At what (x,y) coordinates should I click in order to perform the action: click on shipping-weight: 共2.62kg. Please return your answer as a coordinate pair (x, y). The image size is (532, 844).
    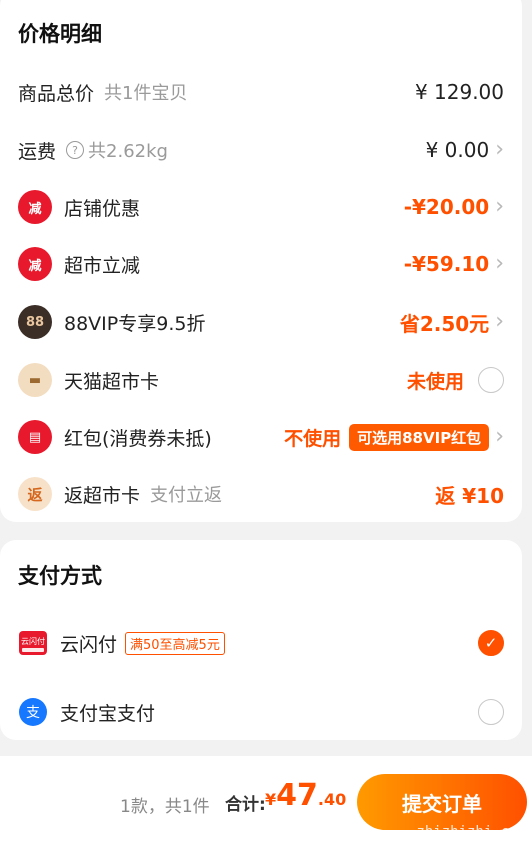
    Looking at the image, I should click on (128, 151).